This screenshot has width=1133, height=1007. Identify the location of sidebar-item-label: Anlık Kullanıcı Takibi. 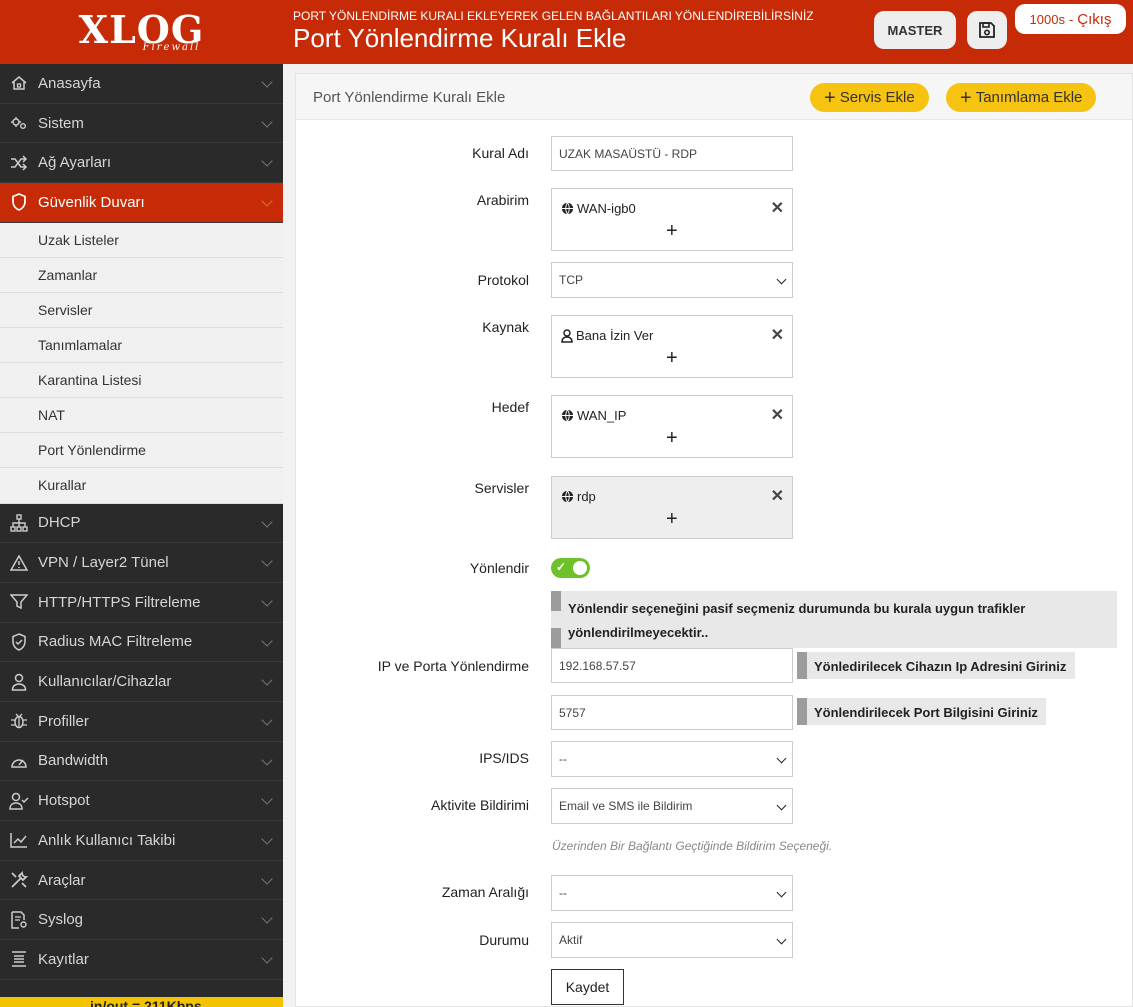
(107, 840).